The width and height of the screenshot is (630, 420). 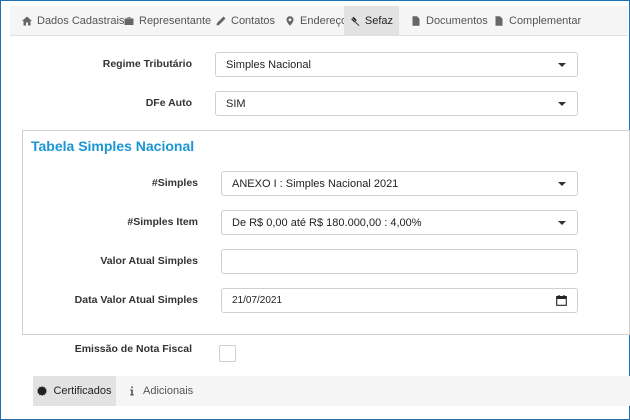 What do you see at coordinates (253, 20) in the screenshot?
I see `tab-label: Contatos` at bounding box center [253, 20].